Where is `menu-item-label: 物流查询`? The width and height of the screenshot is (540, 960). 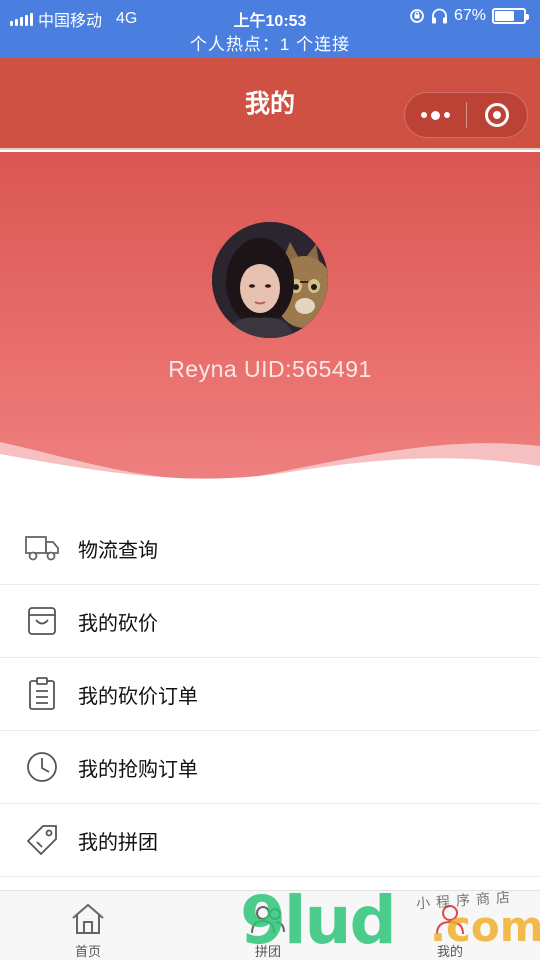 menu-item-label: 物流查询 is located at coordinates (118, 550).